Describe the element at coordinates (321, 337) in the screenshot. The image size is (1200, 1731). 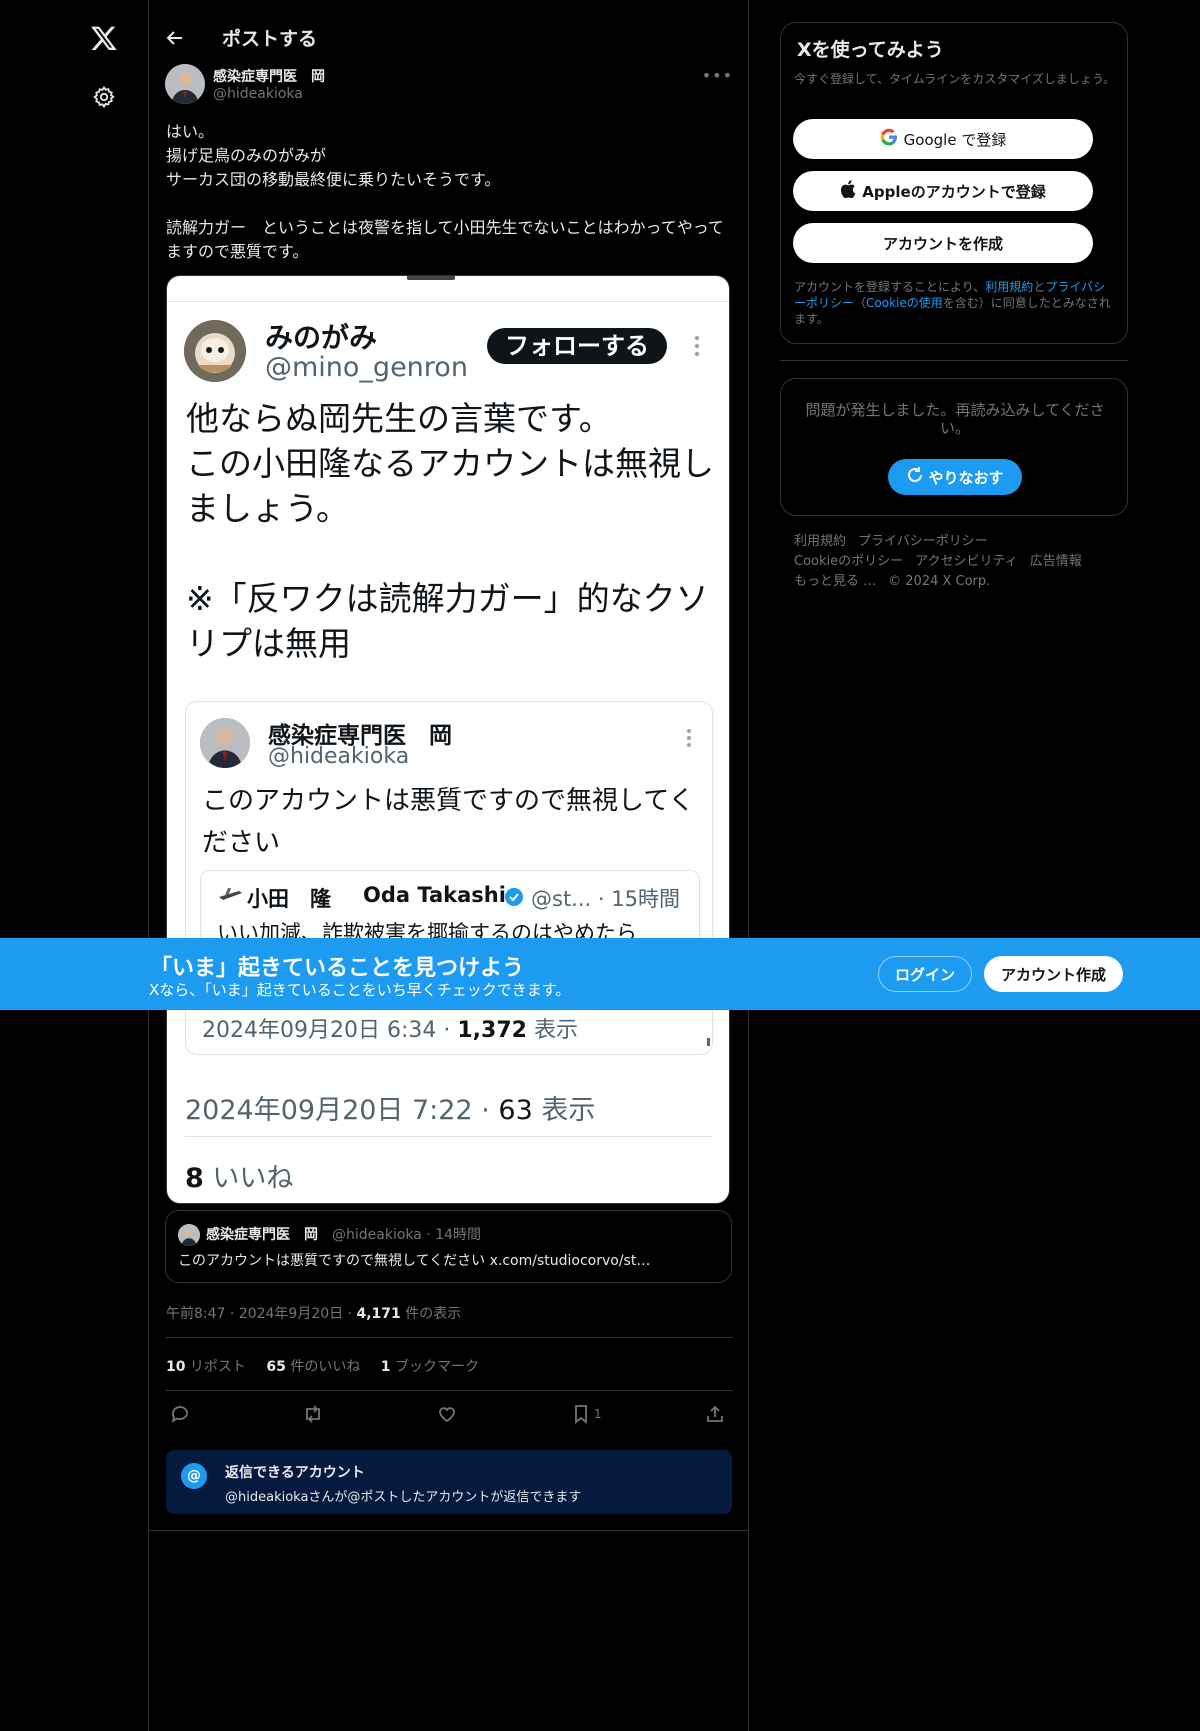
I see `screenshot-author-name: みのがみ` at that location.